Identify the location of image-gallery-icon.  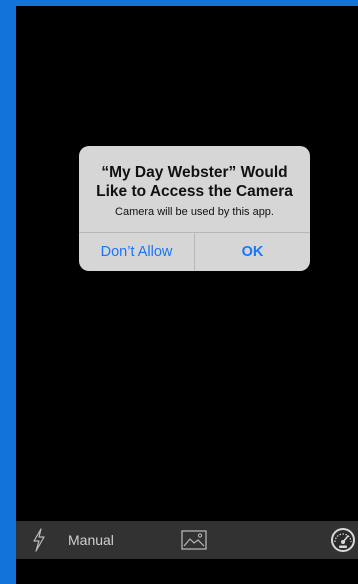
(194, 540).